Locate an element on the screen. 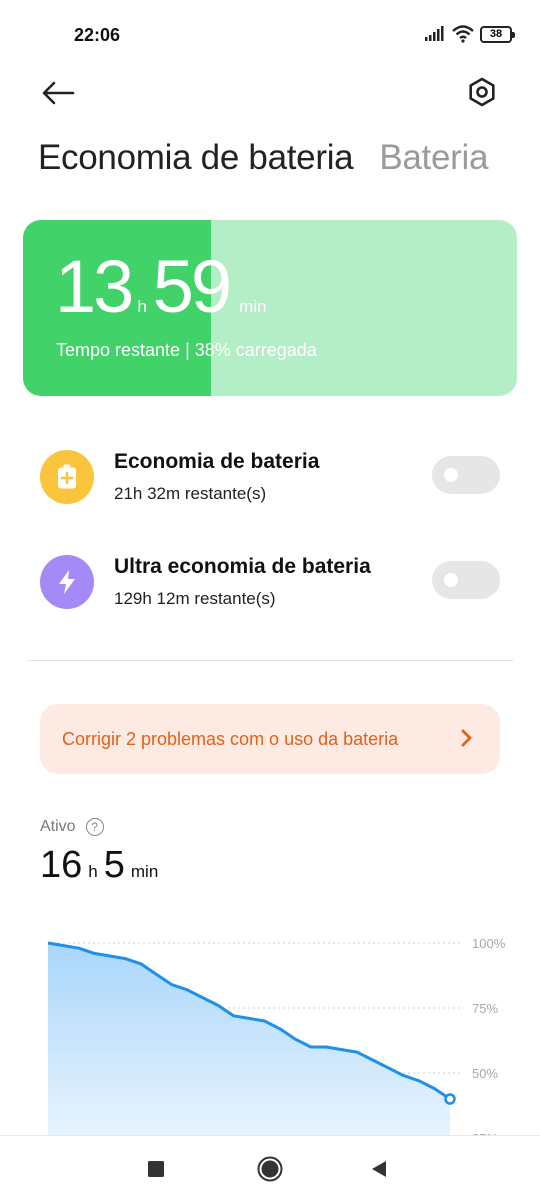 The image size is (540, 1200). square-stop-icon is located at coordinates (156, 1169).